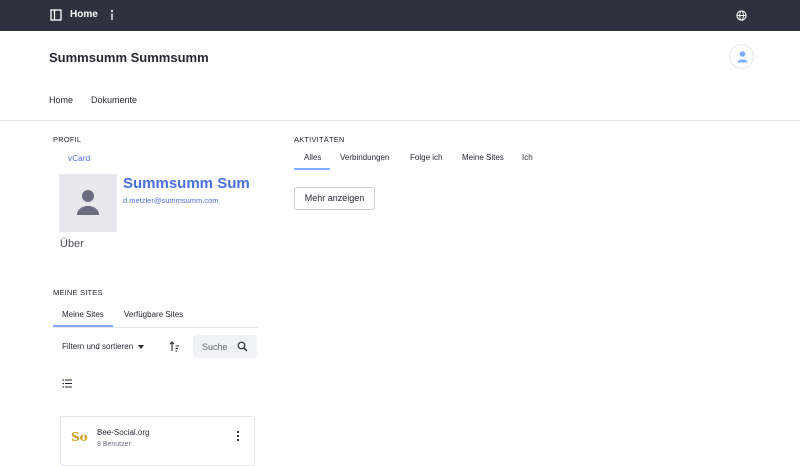  What do you see at coordinates (219, 346) in the screenshot?
I see `search-input` at bounding box center [219, 346].